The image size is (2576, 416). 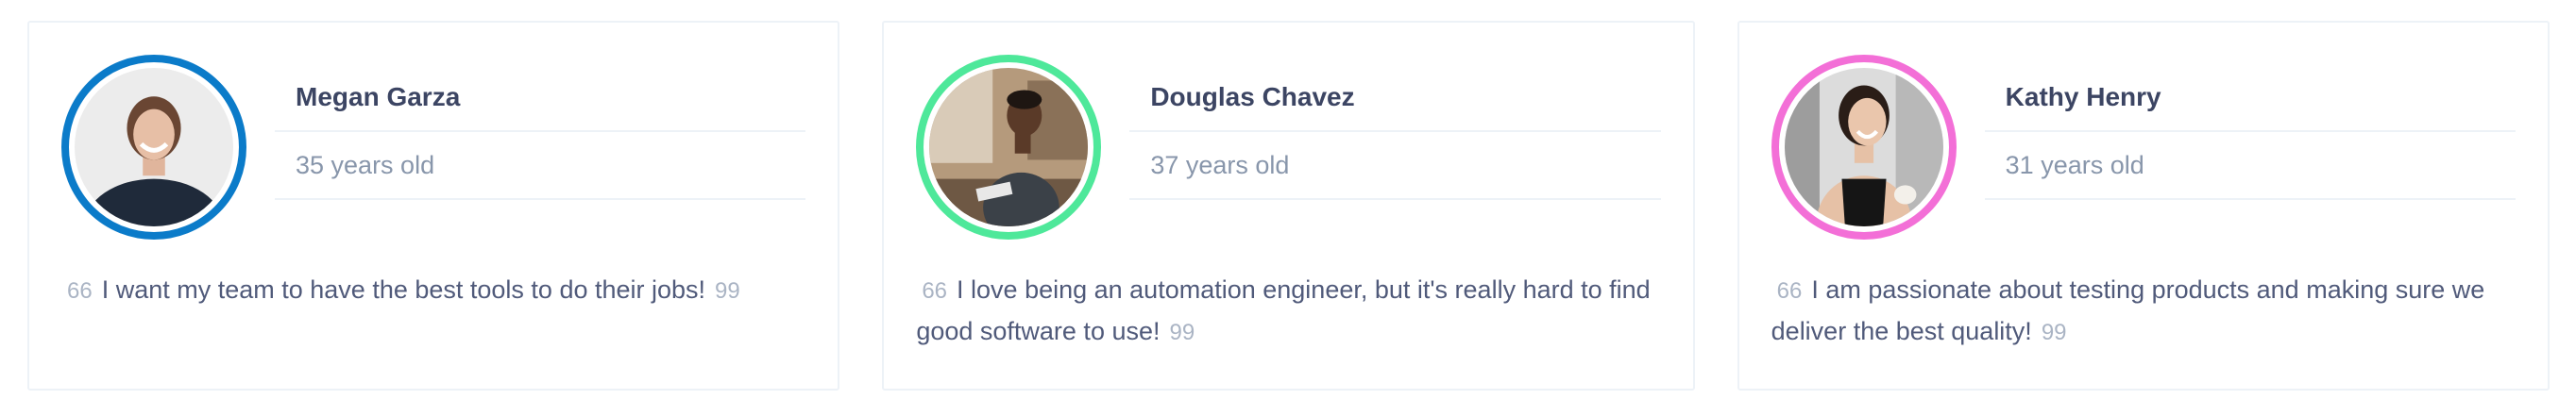 I want to click on person-info: Douglas Chavez 37 years old, so click(x=1395, y=132).